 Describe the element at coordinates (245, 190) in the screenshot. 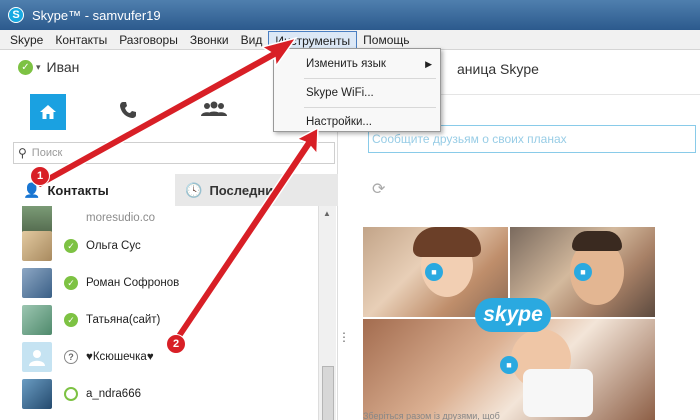

I see `tab-recent-label: Последние` at that location.